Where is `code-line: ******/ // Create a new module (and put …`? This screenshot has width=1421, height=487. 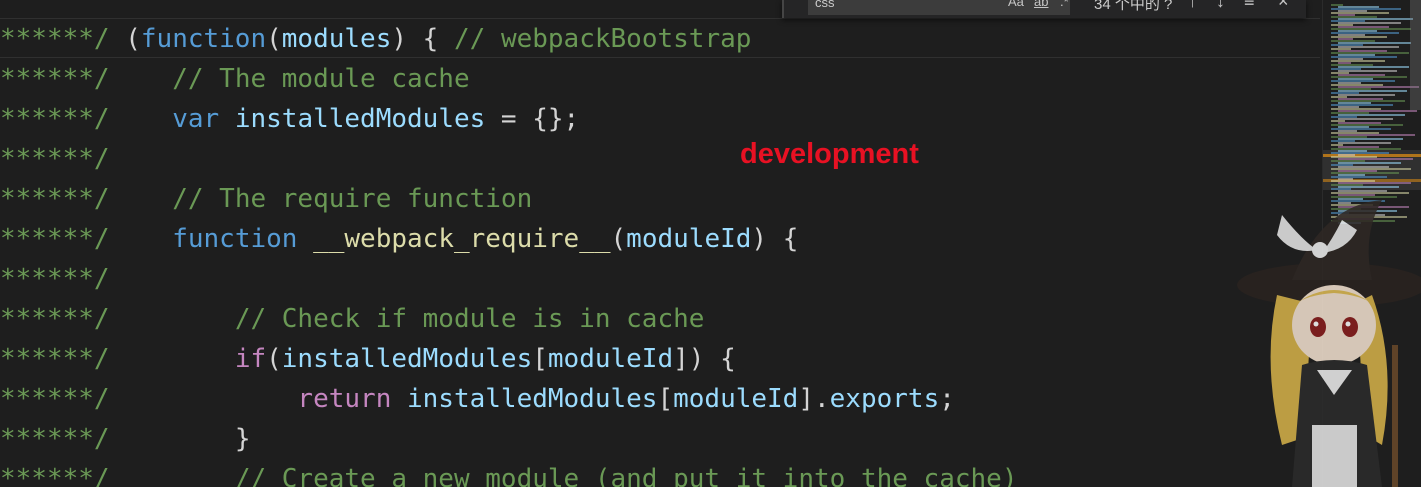
code-line: ******/ // Create a new module (and put … is located at coordinates (508, 473).